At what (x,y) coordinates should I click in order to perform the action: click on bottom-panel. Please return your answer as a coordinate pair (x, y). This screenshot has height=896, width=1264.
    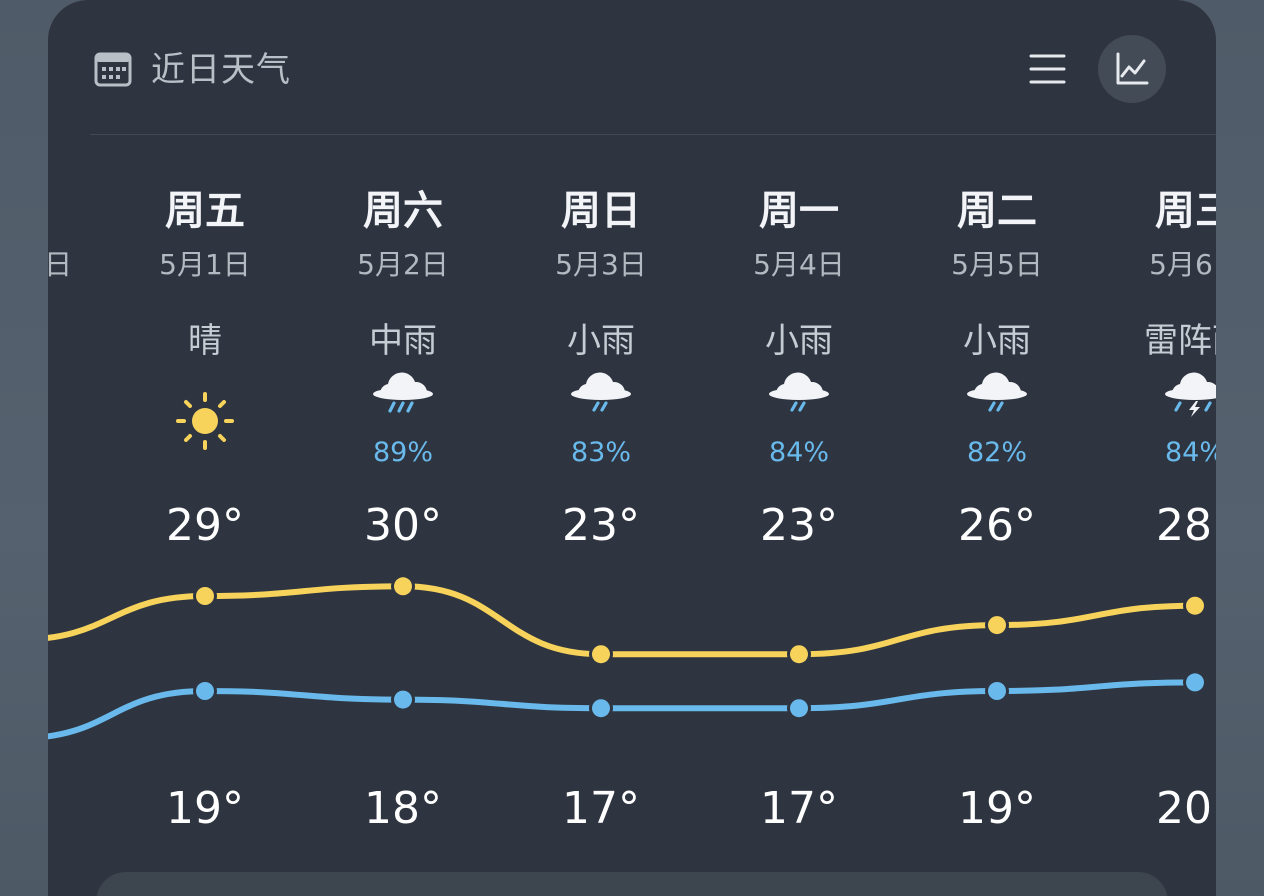
    Looking at the image, I should click on (632, 884).